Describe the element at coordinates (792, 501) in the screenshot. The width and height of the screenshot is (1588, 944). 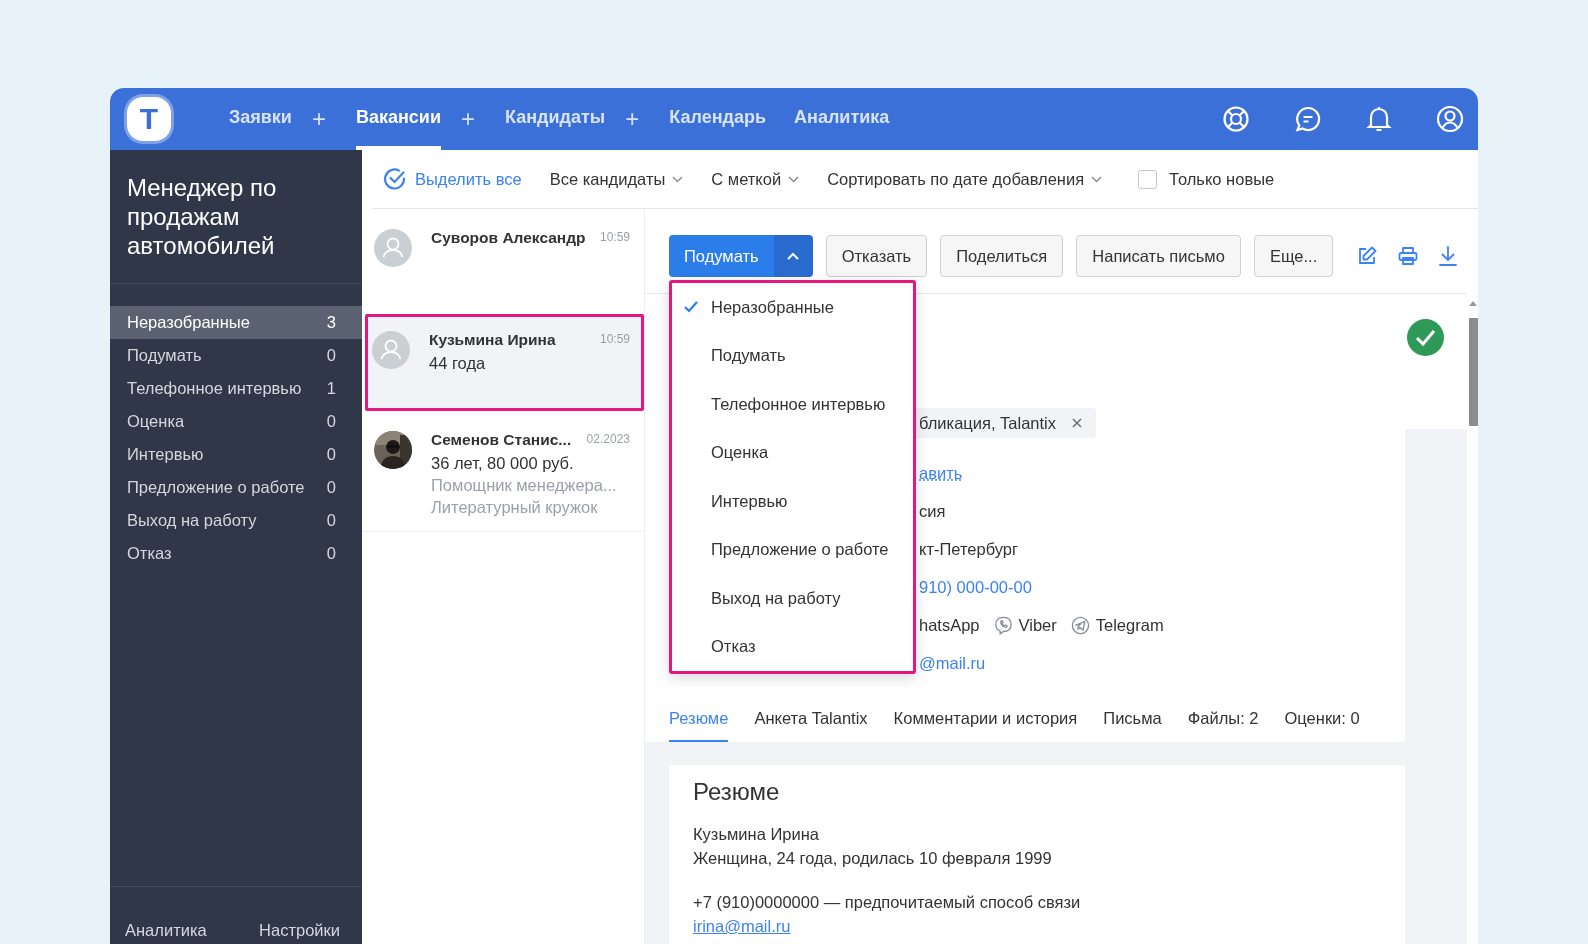
I see `menu-item: Интервью` at that location.